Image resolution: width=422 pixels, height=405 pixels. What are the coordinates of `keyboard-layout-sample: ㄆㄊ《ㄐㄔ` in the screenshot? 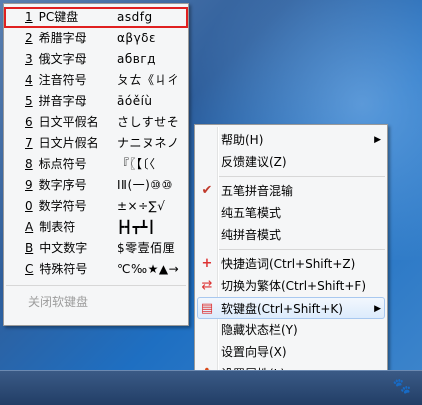 It's located at (148, 80).